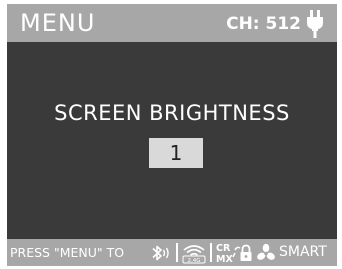 The image size is (342, 269). Describe the element at coordinates (303, 252) in the screenshot. I see `fan-mode-label: SMART` at that location.